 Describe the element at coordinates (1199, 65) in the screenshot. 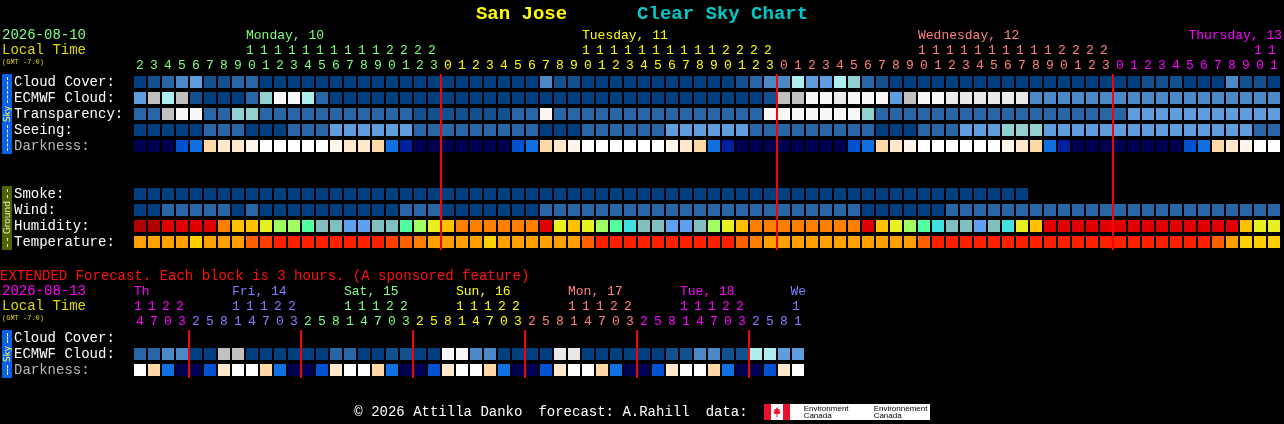

I see `hour-digits: 012345678901` at that location.